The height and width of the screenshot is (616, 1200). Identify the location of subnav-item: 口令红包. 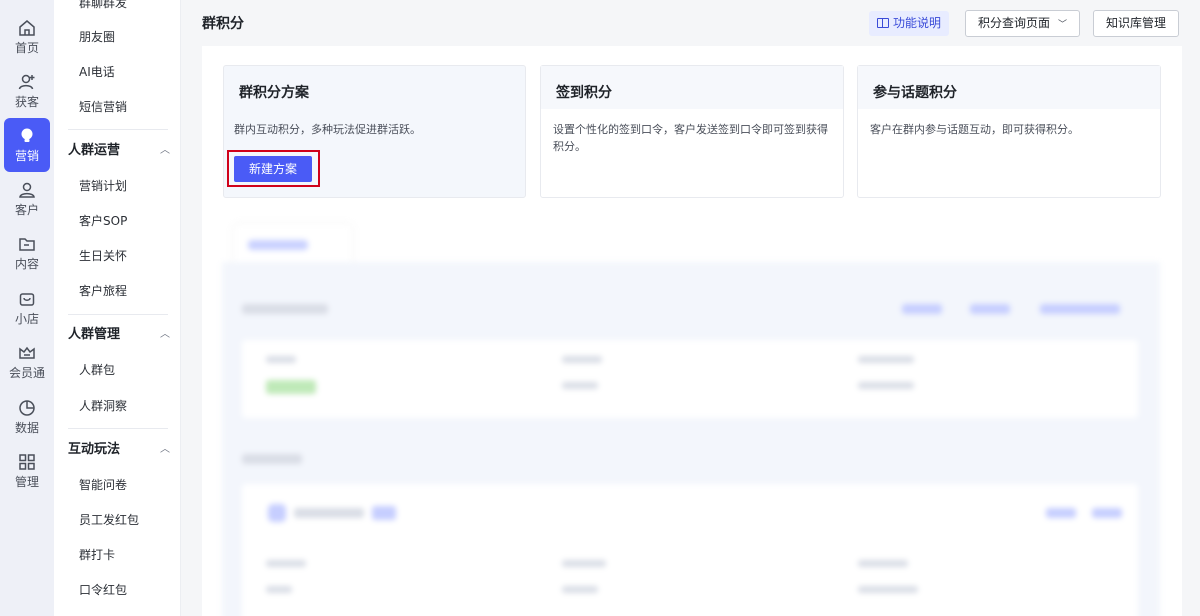
(103, 590).